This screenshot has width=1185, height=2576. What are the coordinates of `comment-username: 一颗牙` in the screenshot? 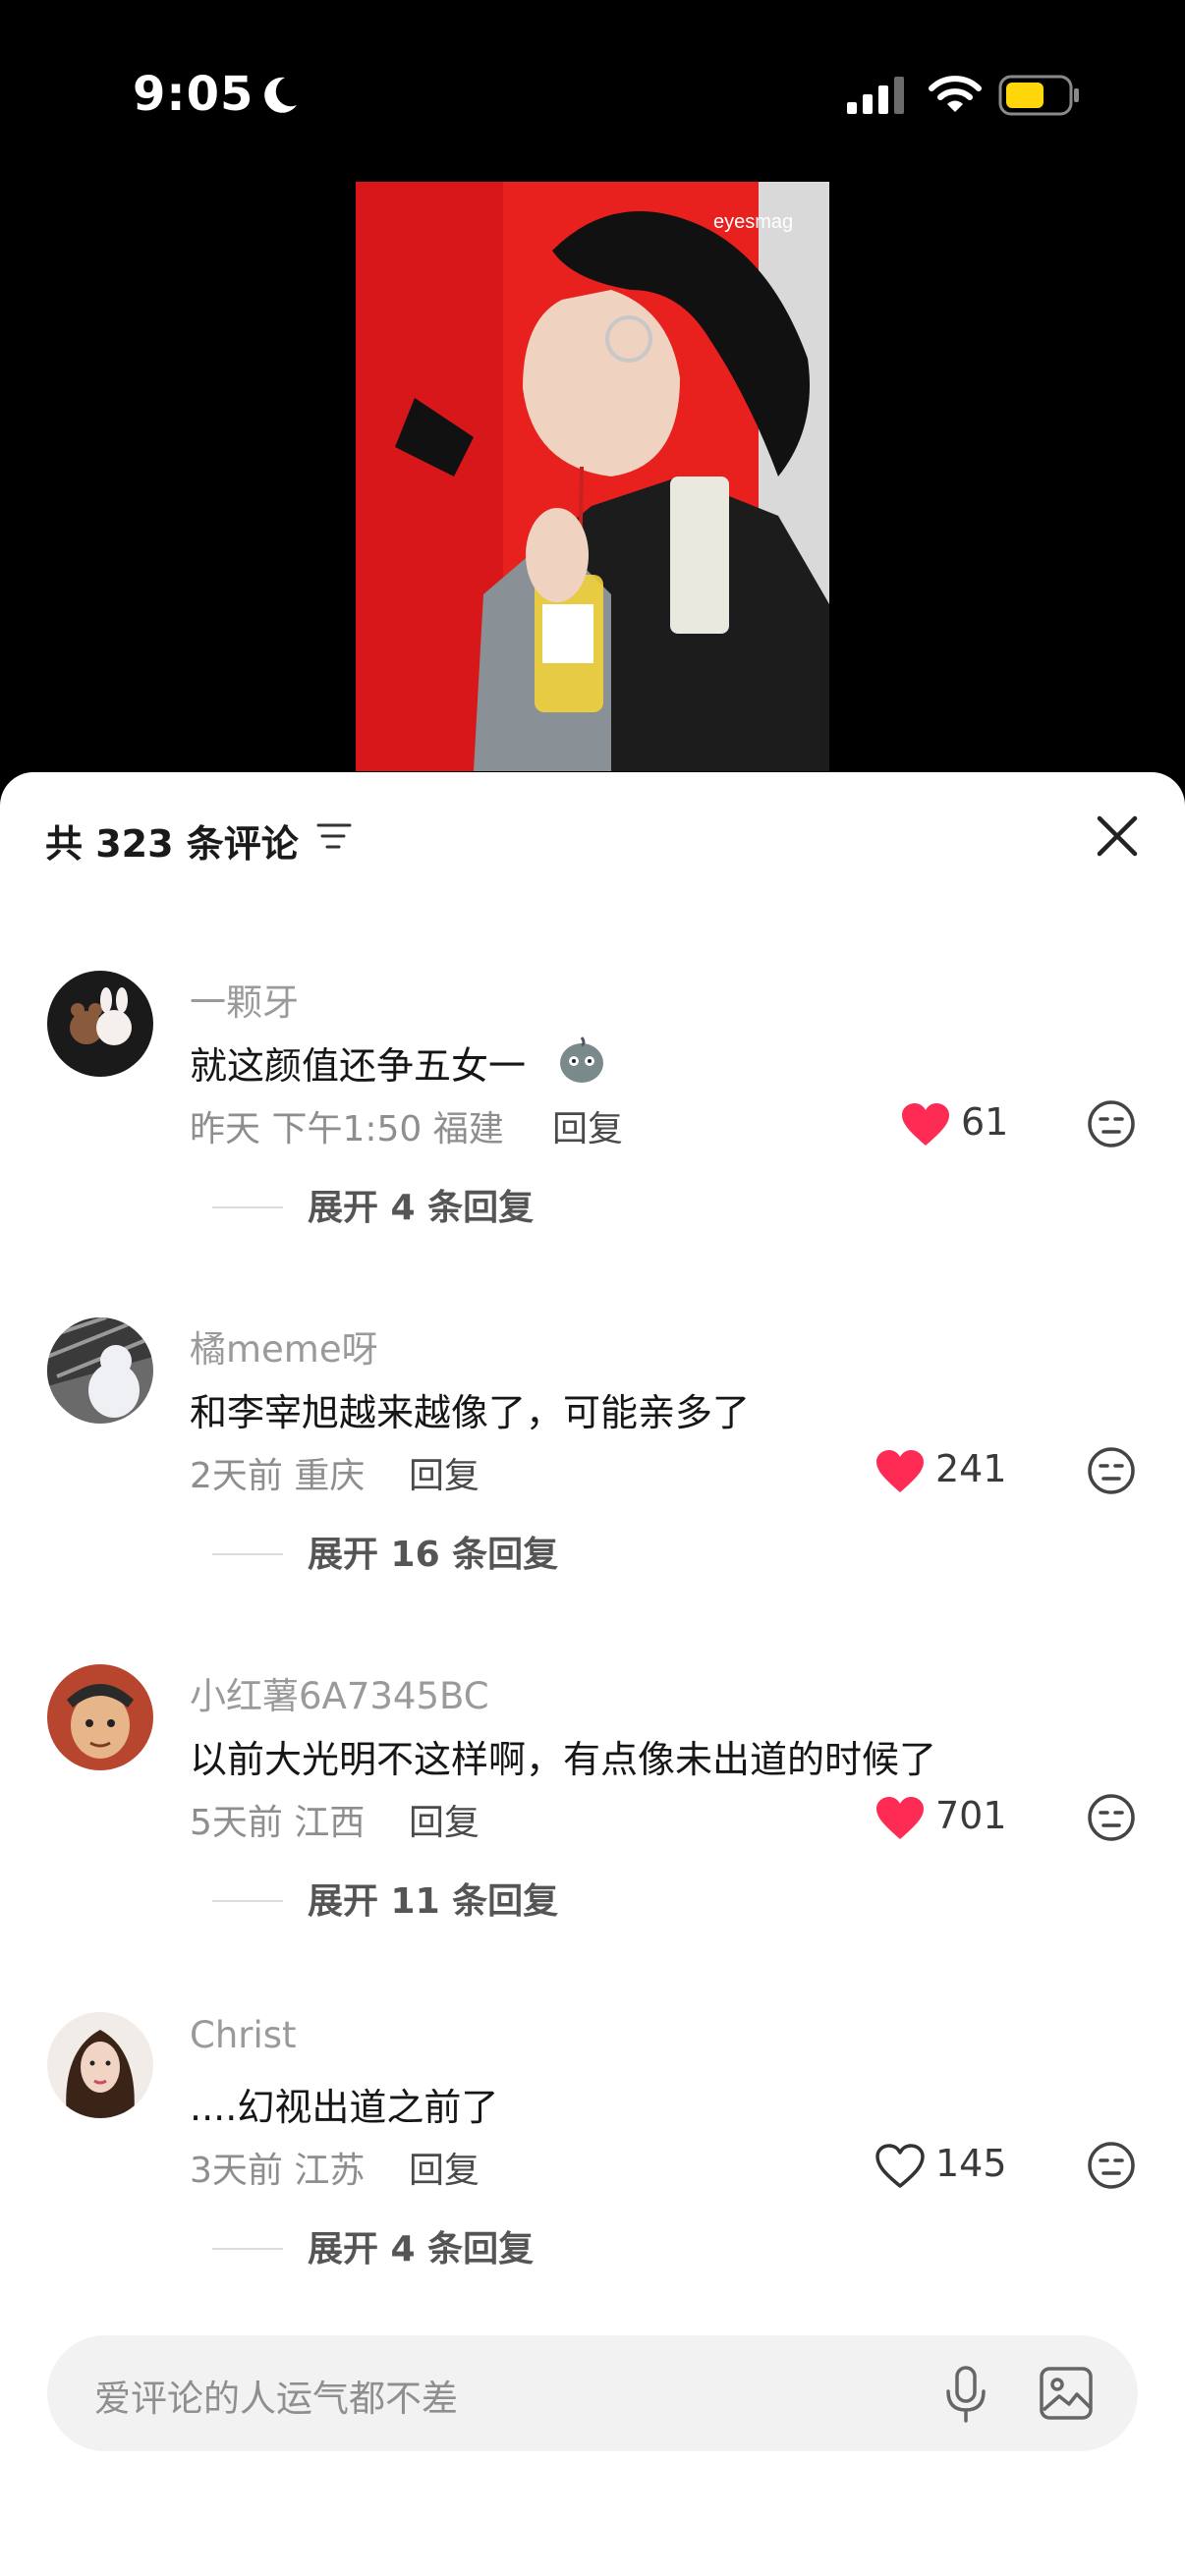 It's located at (245, 999).